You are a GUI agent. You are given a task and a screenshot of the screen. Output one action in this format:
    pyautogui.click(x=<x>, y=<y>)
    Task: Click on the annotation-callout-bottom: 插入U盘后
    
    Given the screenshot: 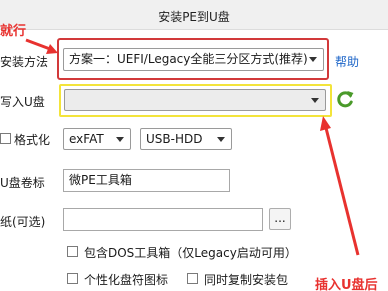 What is the action you would take?
    pyautogui.click(x=346, y=284)
    